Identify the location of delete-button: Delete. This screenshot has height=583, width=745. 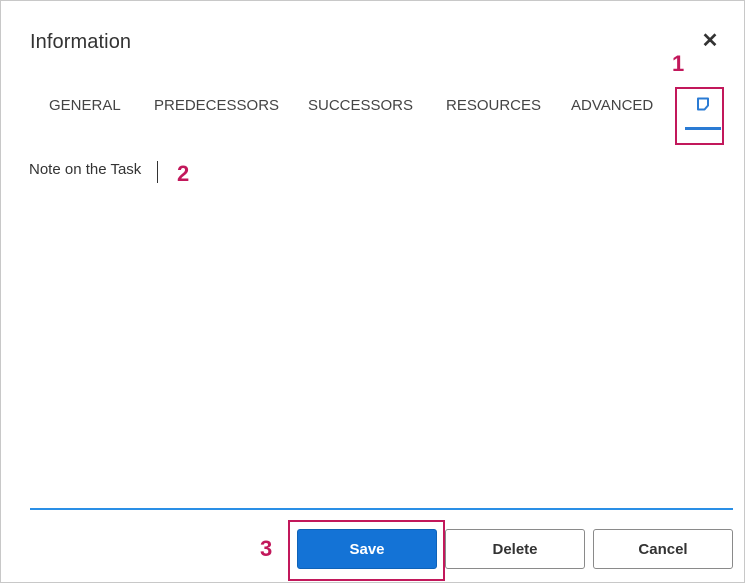
(515, 549).